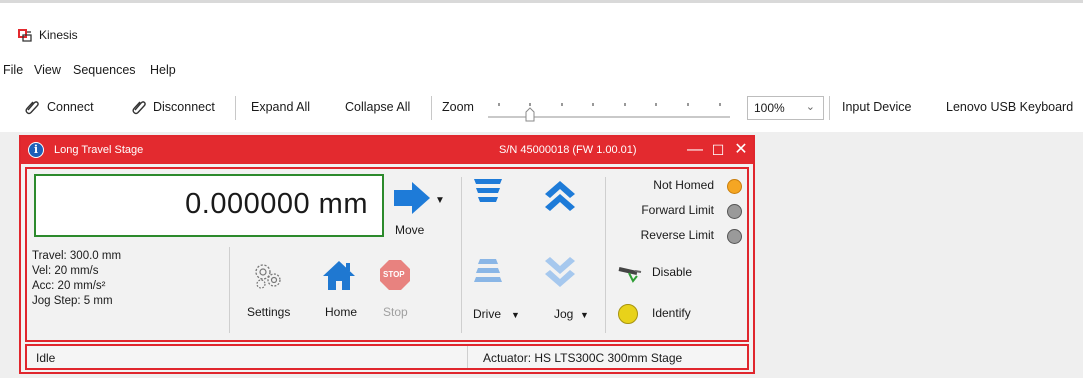  Describe the element at coordinates (341, 312) in the screenshot. I see `home-button: Home` at that location.